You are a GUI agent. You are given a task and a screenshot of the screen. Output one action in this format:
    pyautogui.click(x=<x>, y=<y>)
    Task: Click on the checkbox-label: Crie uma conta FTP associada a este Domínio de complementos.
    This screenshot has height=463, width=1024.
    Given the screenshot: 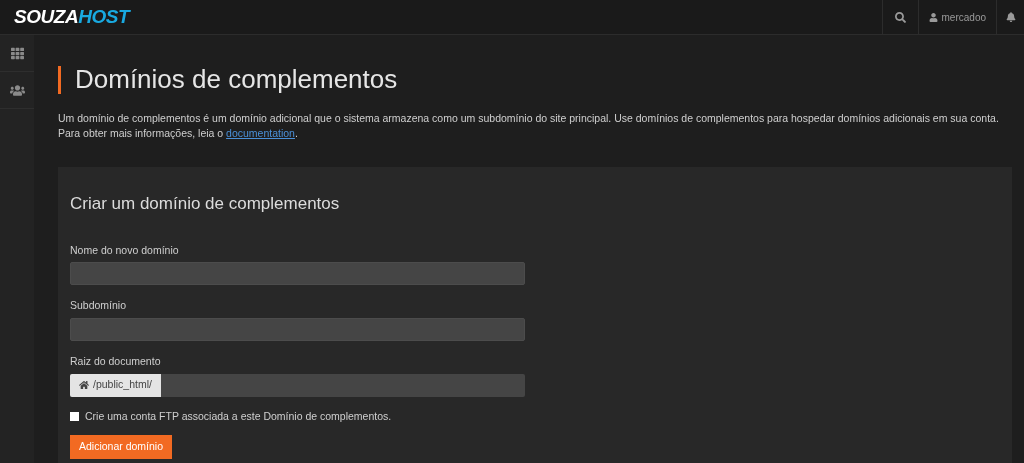 What is the action you would take?
    pyautogui.click(x=238, y=416)
    